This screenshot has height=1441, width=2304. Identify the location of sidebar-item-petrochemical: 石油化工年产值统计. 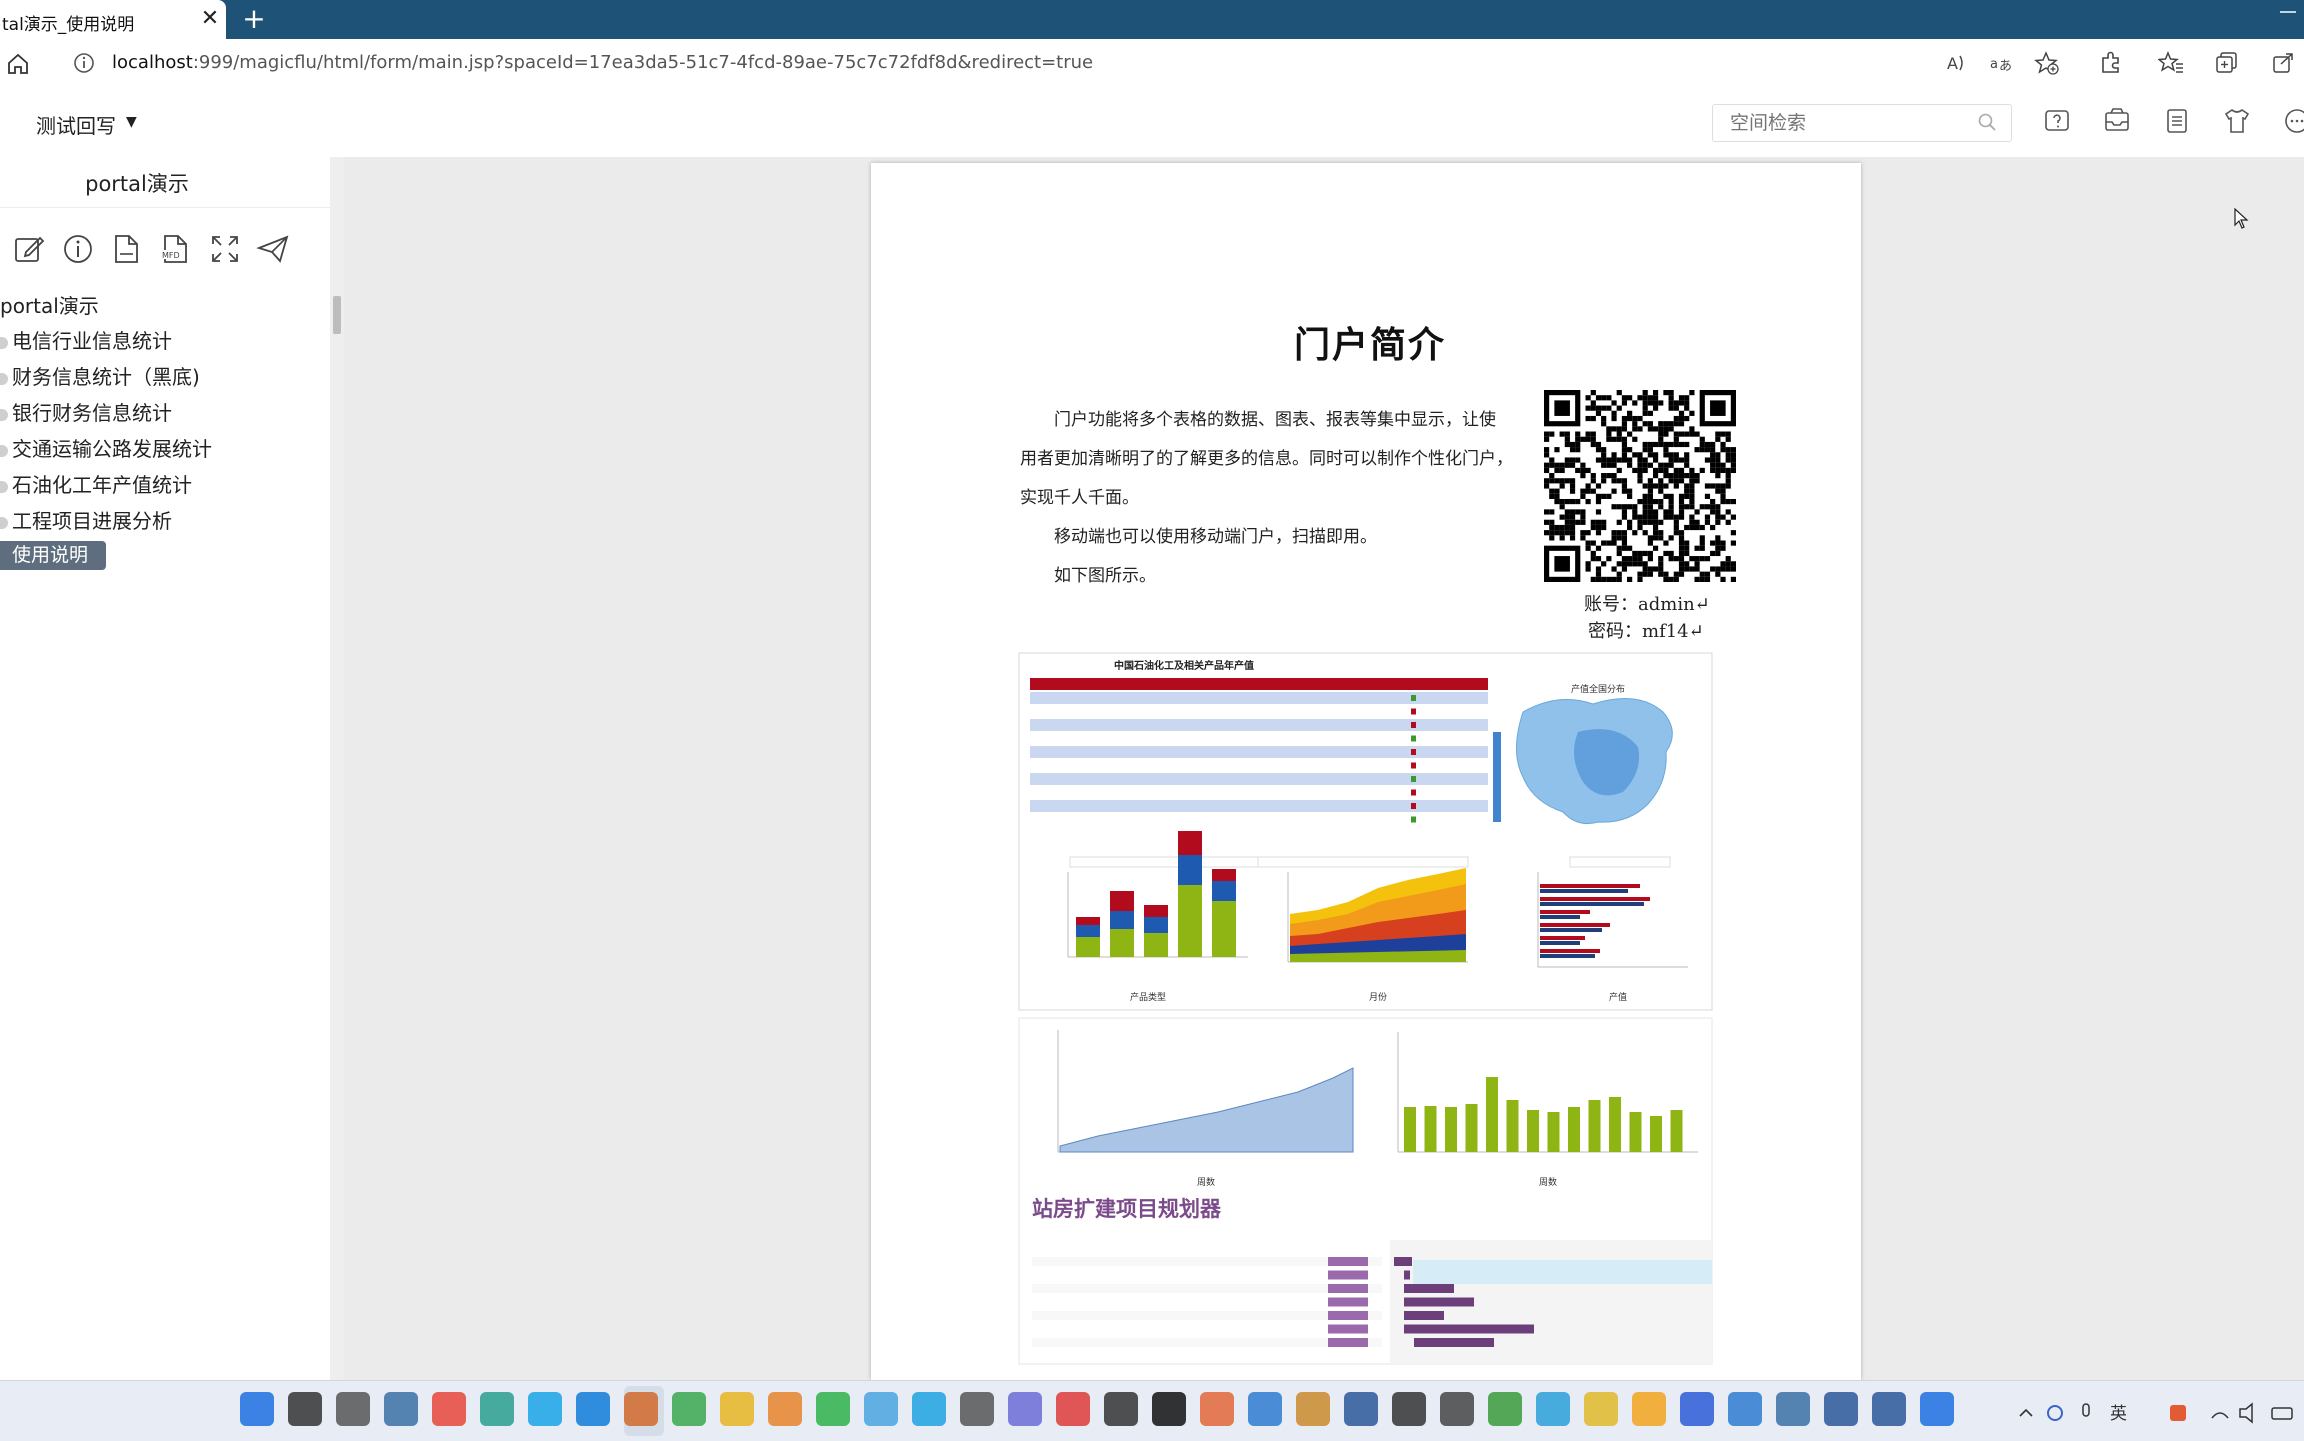
(96, 483).